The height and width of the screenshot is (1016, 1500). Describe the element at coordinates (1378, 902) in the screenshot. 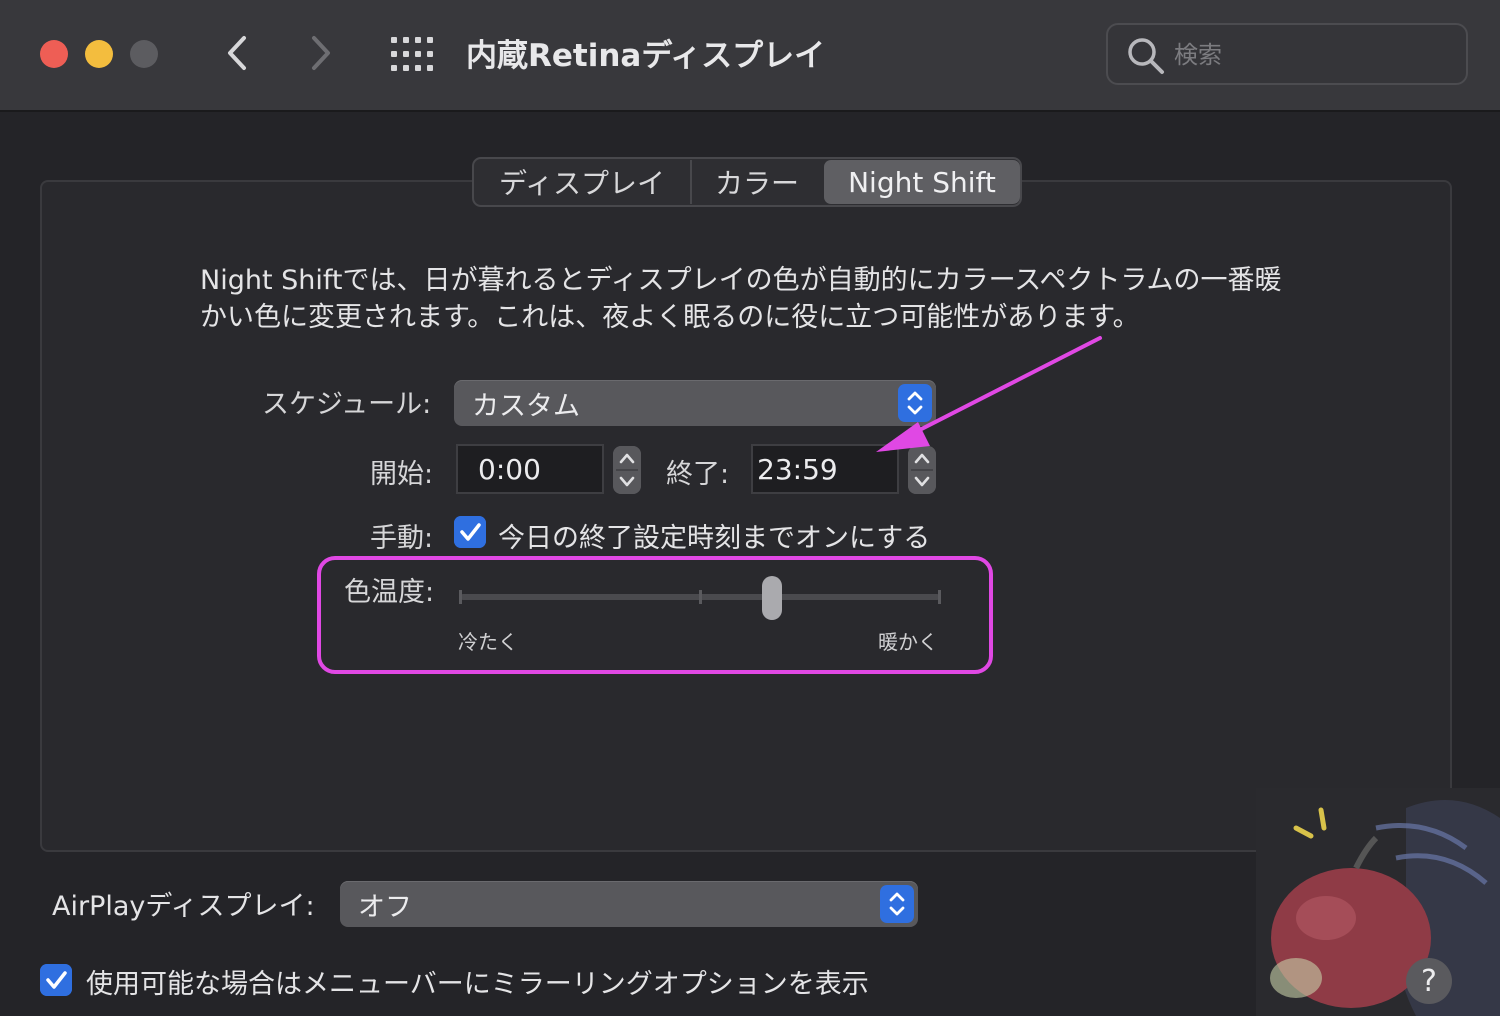

I see `watermark-mascot-icon` at that location.